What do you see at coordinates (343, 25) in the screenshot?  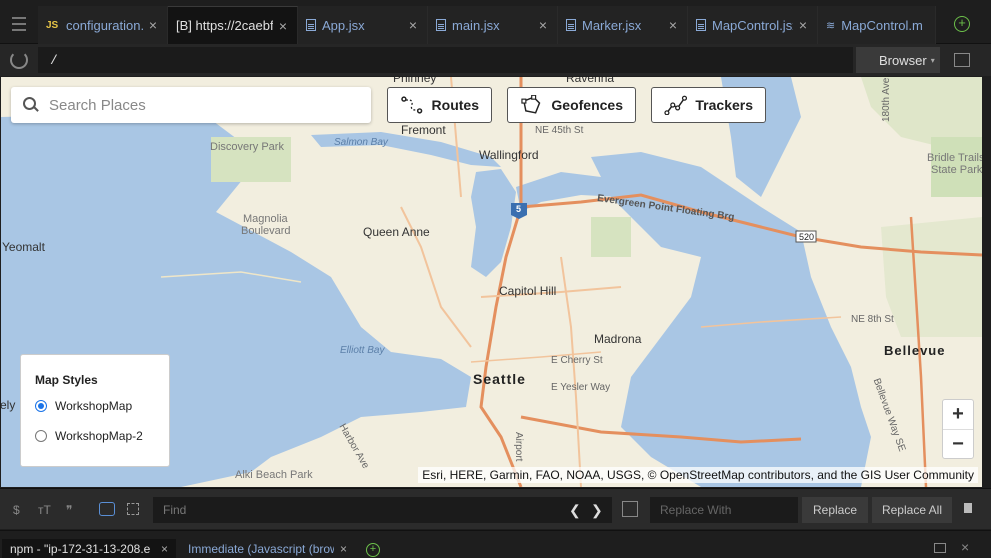 I see `tab-label: App.jsx` at bounding box center [343, 25].